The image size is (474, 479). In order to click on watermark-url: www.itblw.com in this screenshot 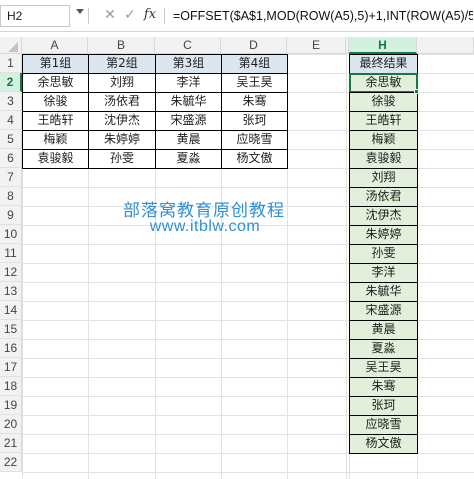, I will do `click(205, 226)`.